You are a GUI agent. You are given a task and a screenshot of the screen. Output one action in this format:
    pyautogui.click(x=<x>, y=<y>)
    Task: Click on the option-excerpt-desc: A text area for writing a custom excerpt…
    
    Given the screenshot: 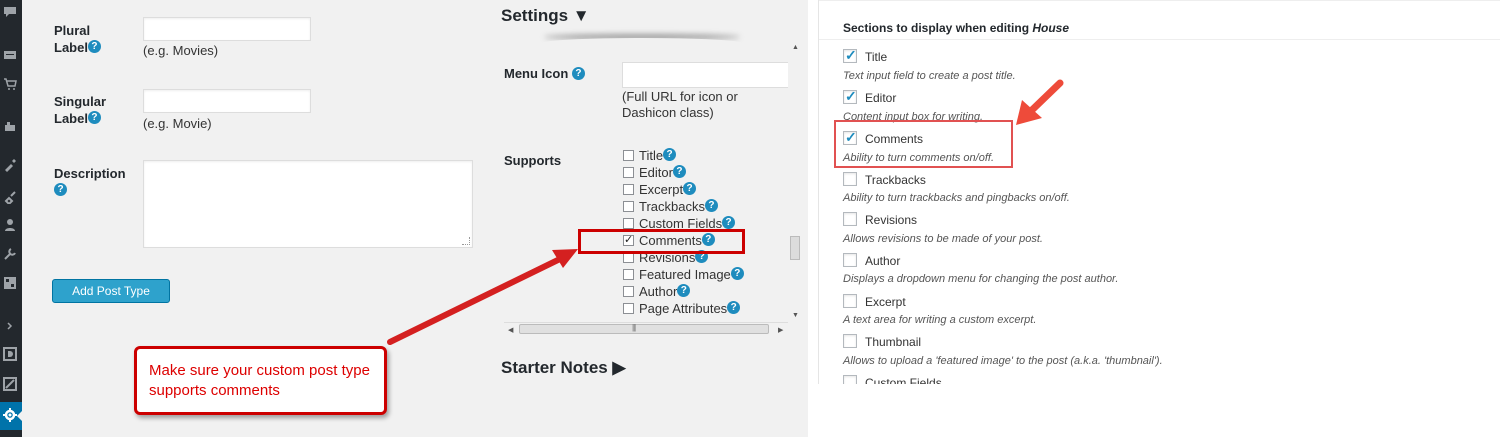 What is the action you would take?
    pyautogui.click(x=940, y=320)
    